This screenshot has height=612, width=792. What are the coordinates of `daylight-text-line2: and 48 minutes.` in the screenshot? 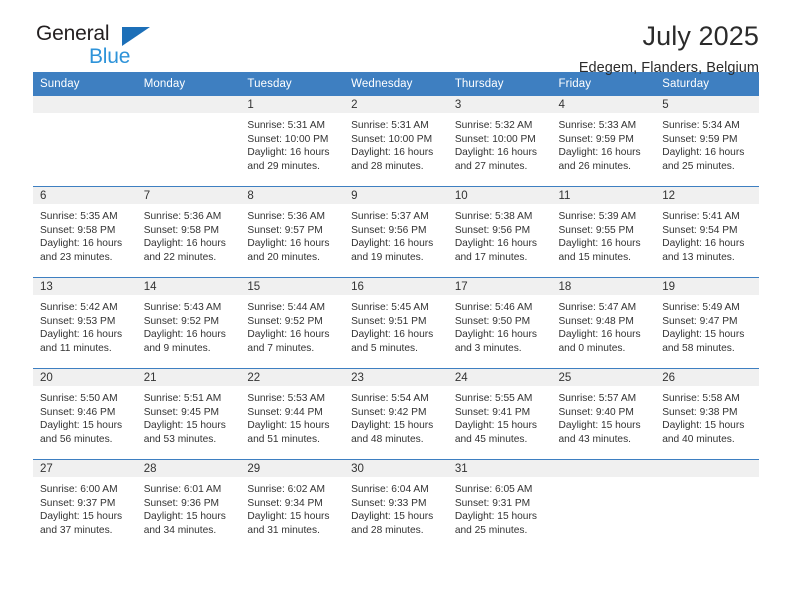 It's located at (387, 439).